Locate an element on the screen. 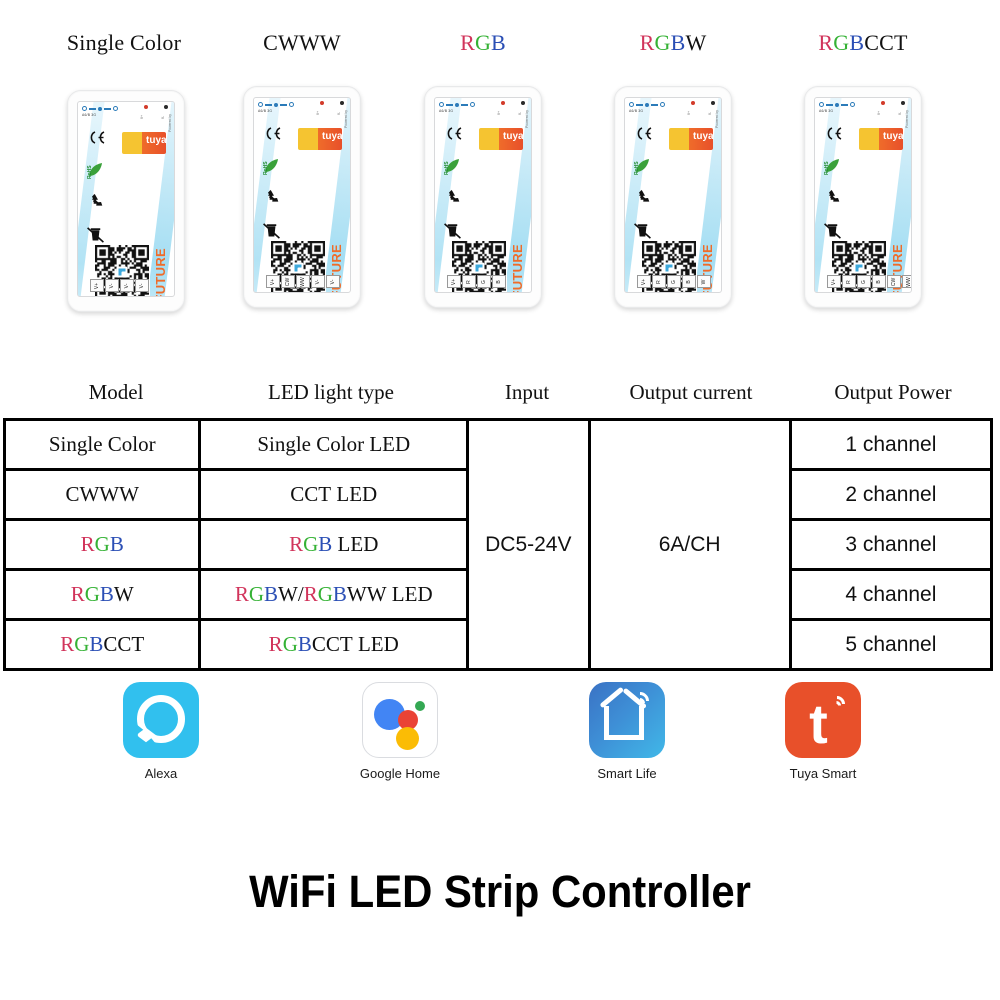  terminal-4: CW is located at coordinates (894, 281).